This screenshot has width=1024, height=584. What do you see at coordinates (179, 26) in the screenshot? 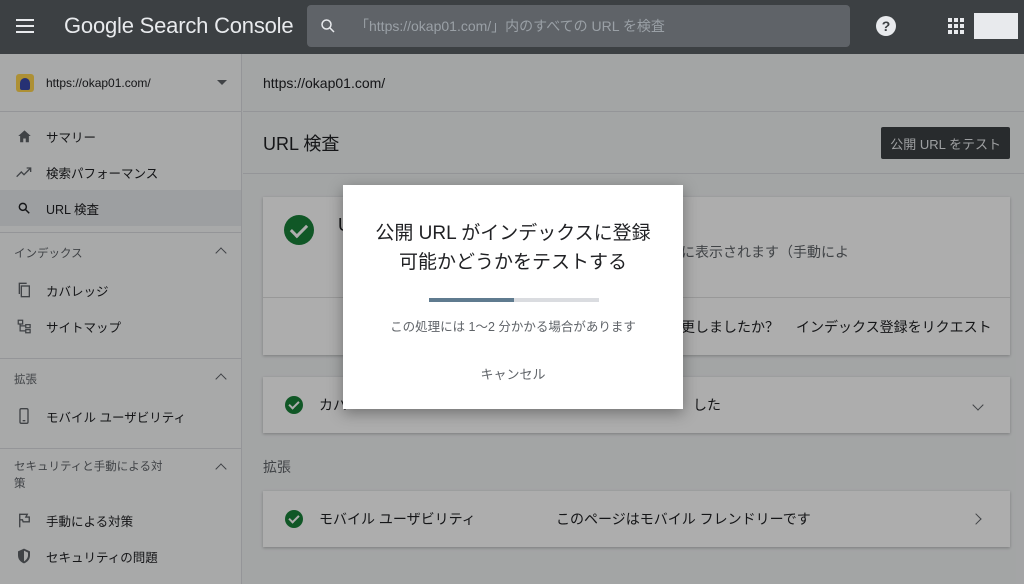
I see `product-logo: Google Search Console` at bounding box center [179, 26].